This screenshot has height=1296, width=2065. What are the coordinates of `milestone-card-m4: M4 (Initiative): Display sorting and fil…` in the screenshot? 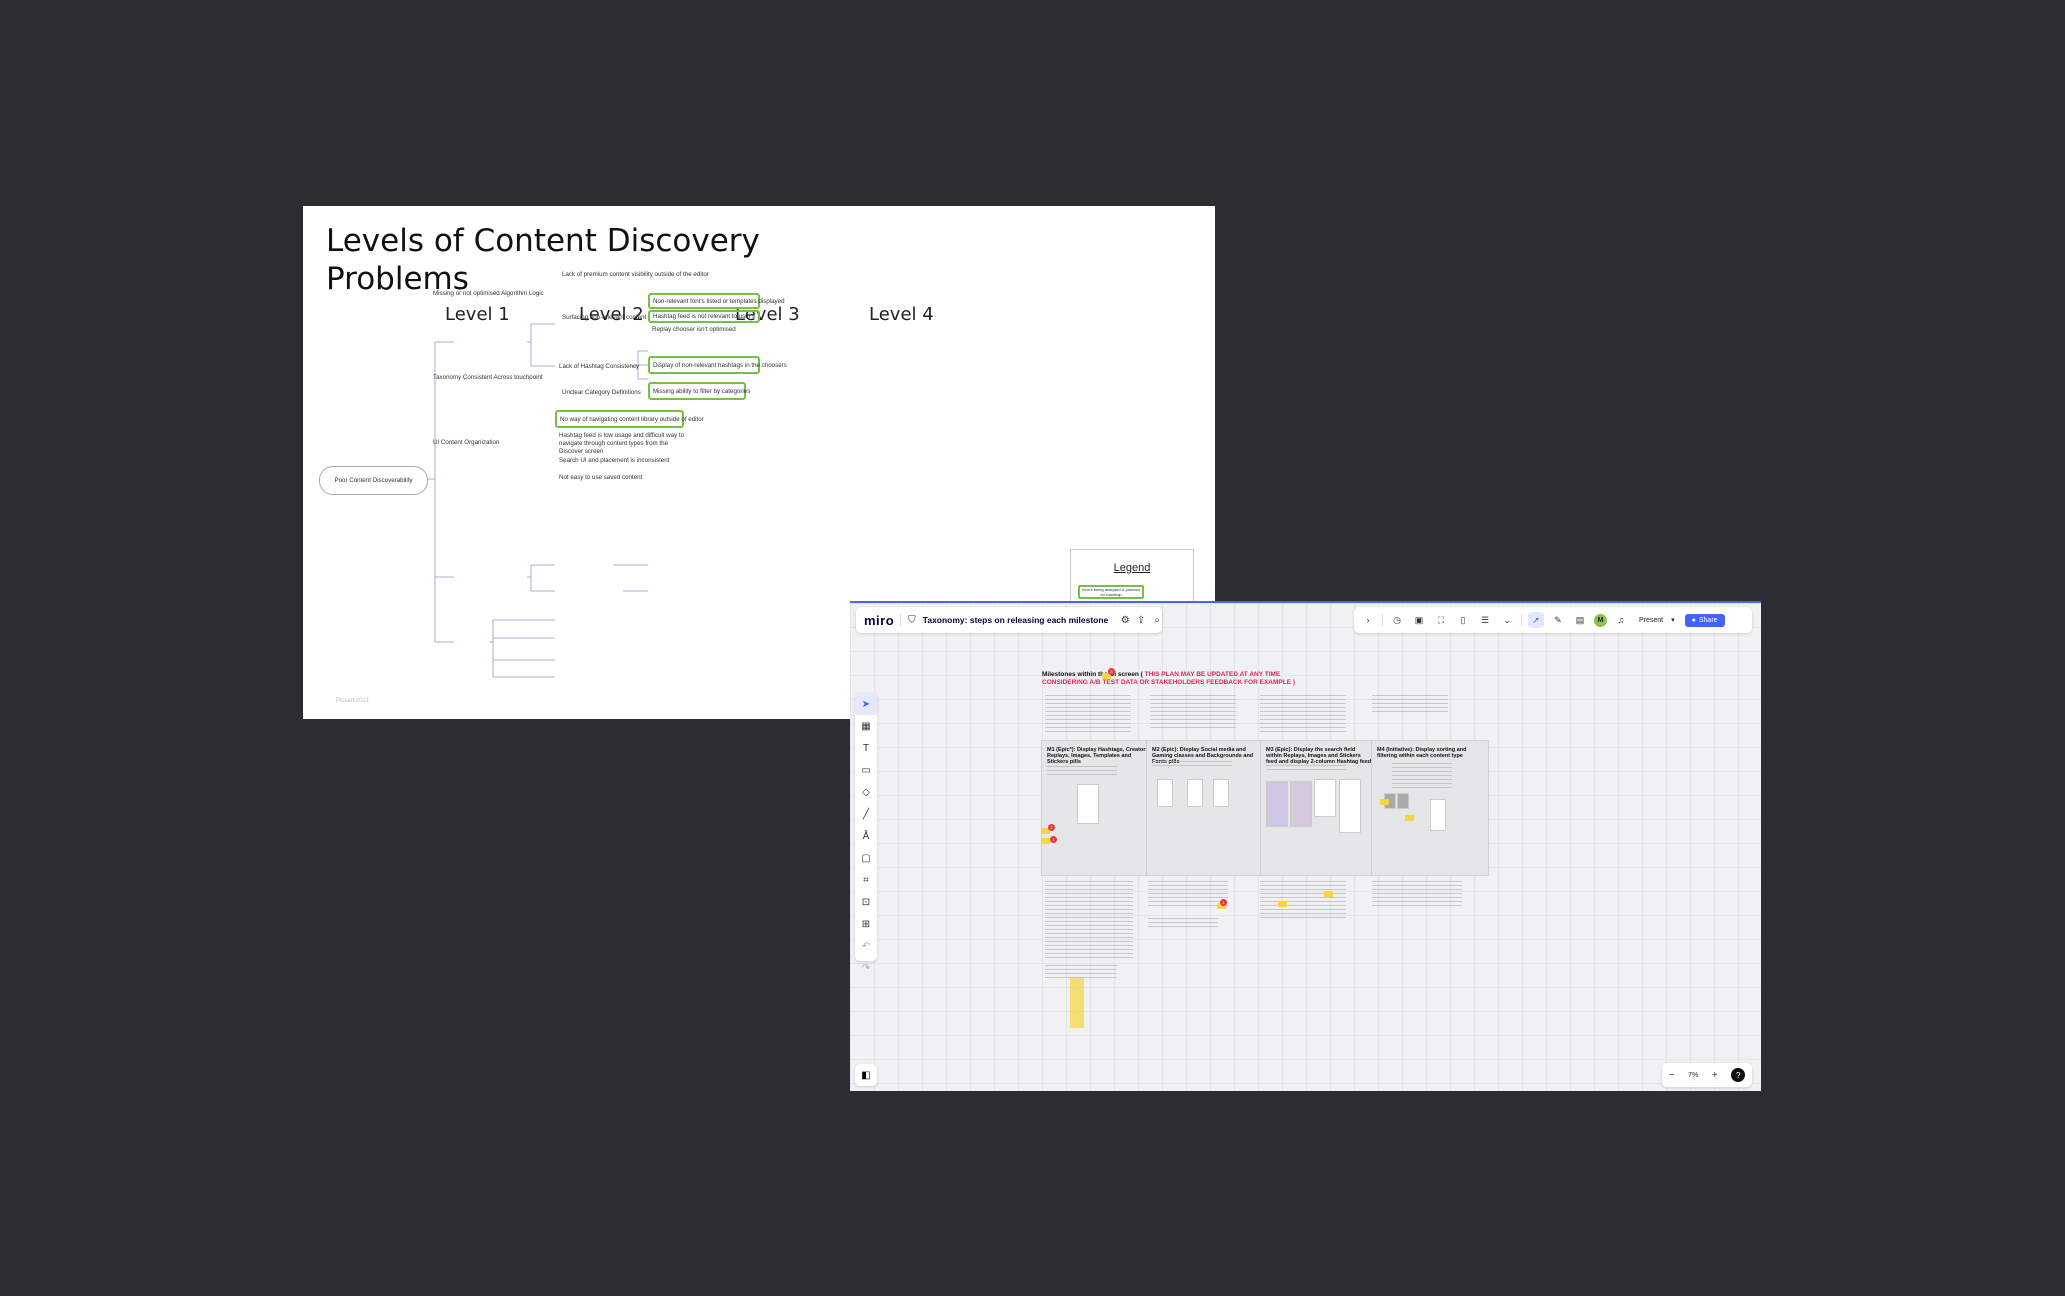 It's located at (1430, 808).